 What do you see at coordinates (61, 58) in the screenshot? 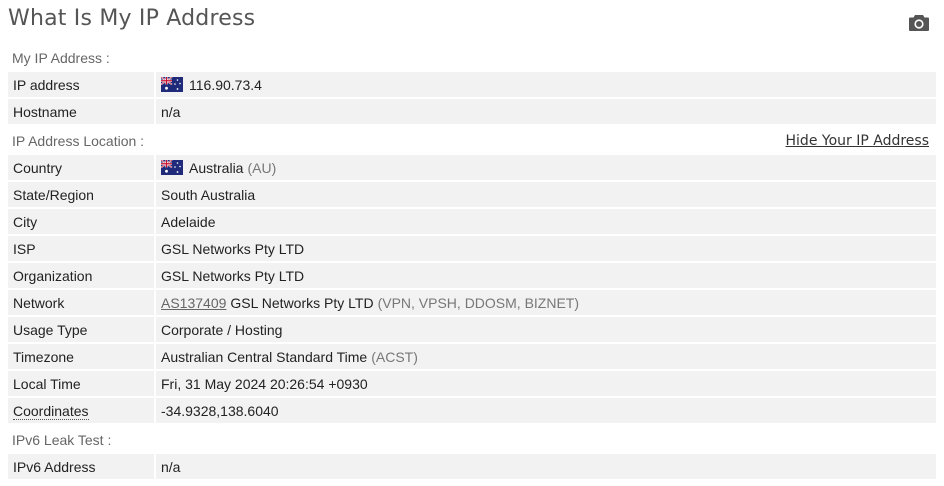
I see `my-ip-section-label: My IP Address :` at bounding box center [61, 58].